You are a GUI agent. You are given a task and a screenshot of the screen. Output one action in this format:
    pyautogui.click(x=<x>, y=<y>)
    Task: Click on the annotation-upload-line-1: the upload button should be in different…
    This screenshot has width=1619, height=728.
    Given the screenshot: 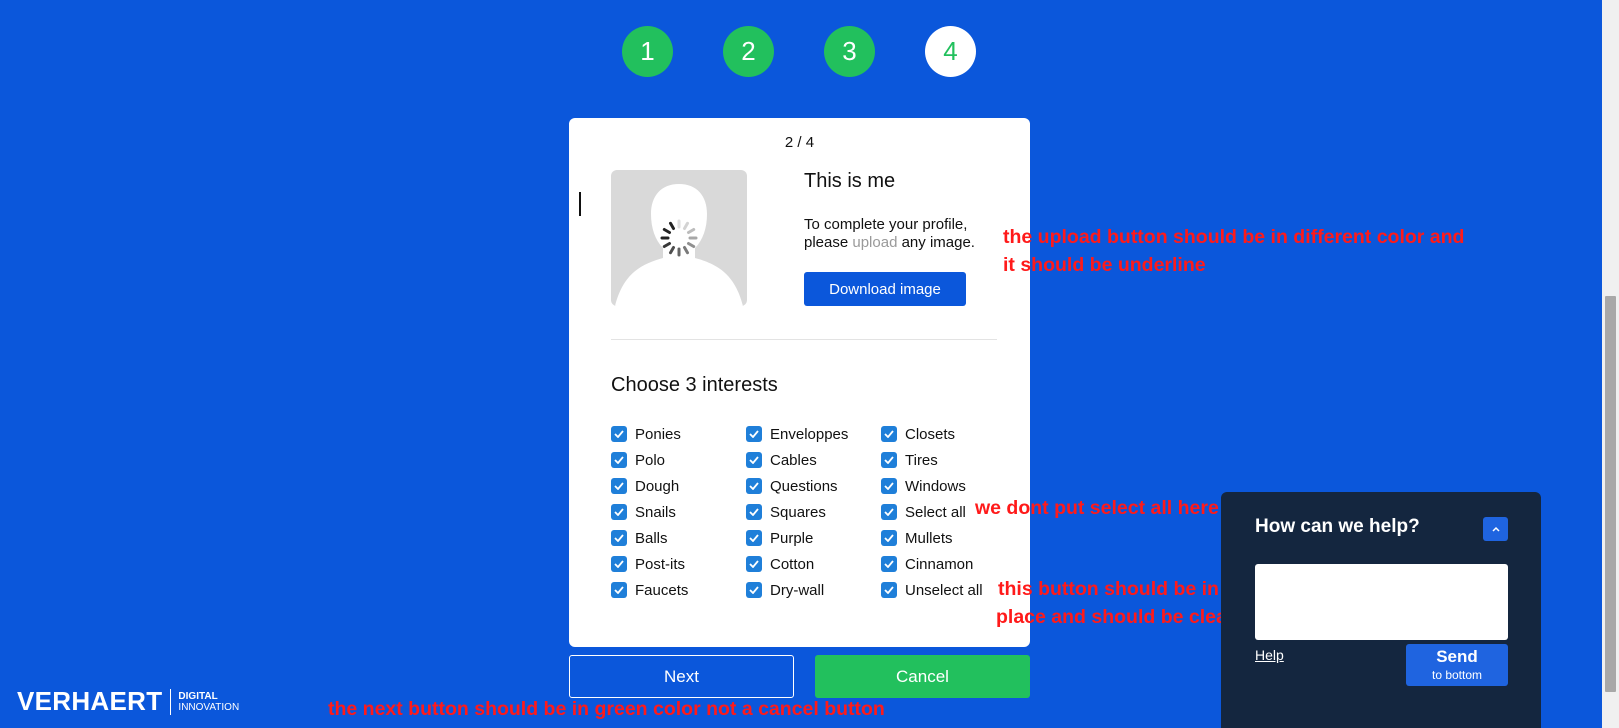 What is the action you would take?
    pyautogui.click(x=1234, y=237)
    